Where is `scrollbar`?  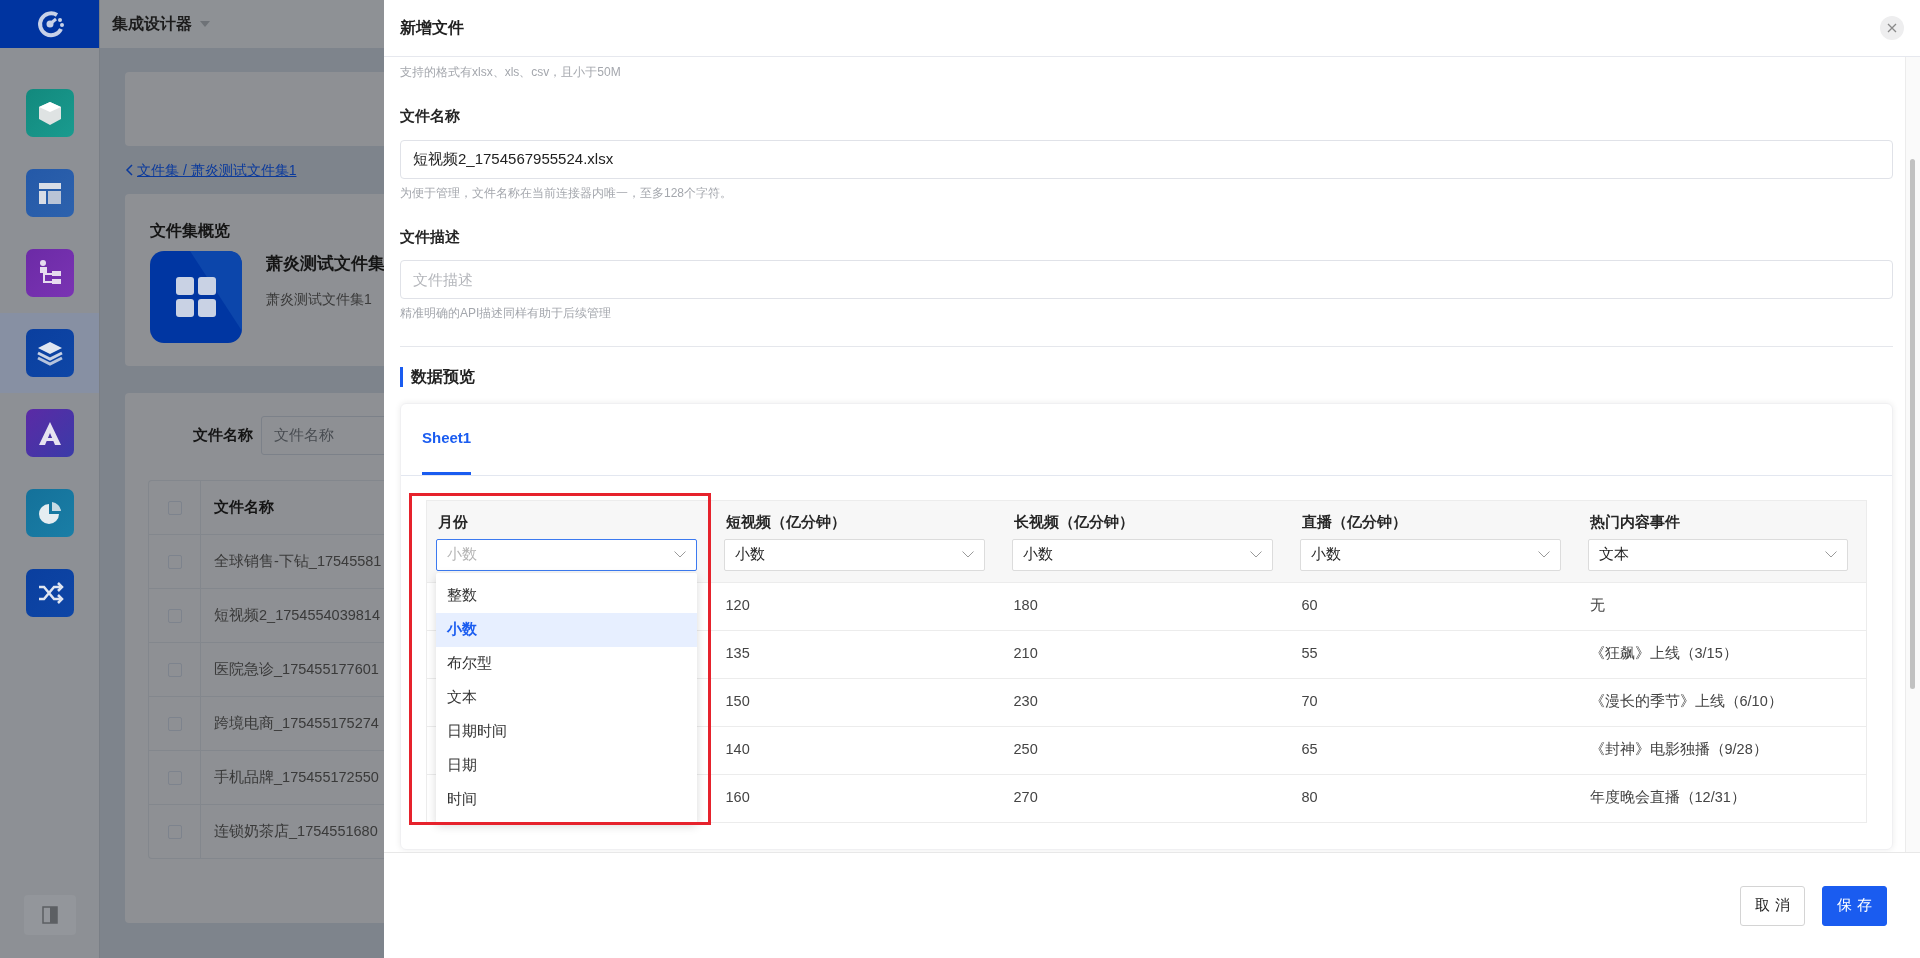 scrollbar is located at coordinates (1912, 454).